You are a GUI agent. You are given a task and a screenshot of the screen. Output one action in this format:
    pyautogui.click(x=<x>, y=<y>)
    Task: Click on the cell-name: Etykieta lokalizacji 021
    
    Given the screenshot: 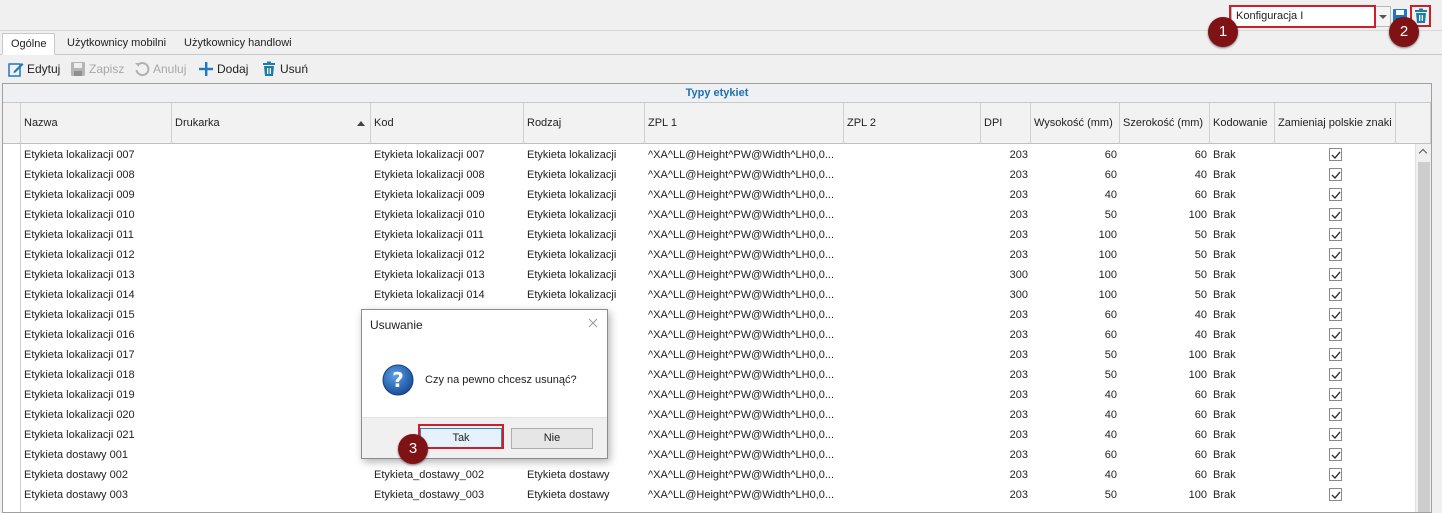 What is the action you would take?
    pyautogui.click(x=96, y=435)
    